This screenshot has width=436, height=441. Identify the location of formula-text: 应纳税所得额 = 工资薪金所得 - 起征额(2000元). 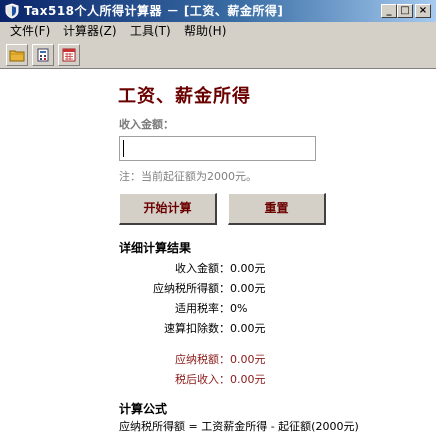
(239, 426).